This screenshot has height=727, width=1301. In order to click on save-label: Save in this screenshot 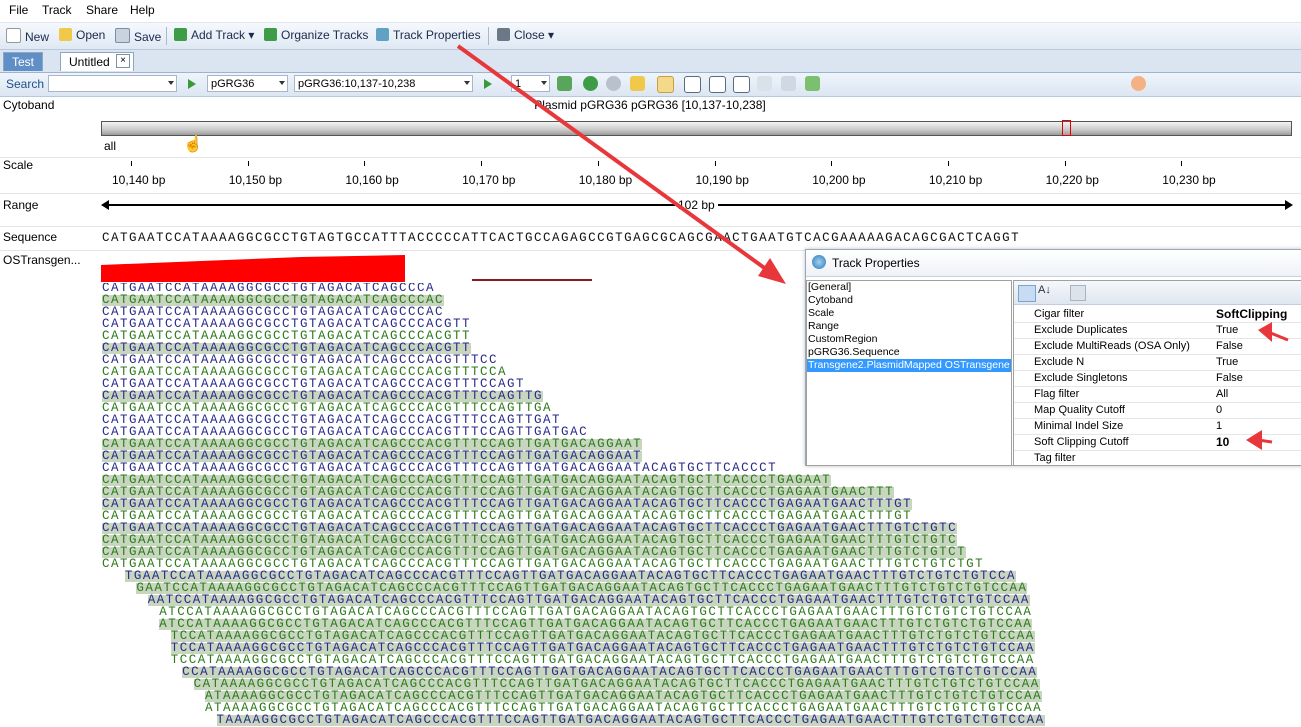, I will do `click(148, 37)`.